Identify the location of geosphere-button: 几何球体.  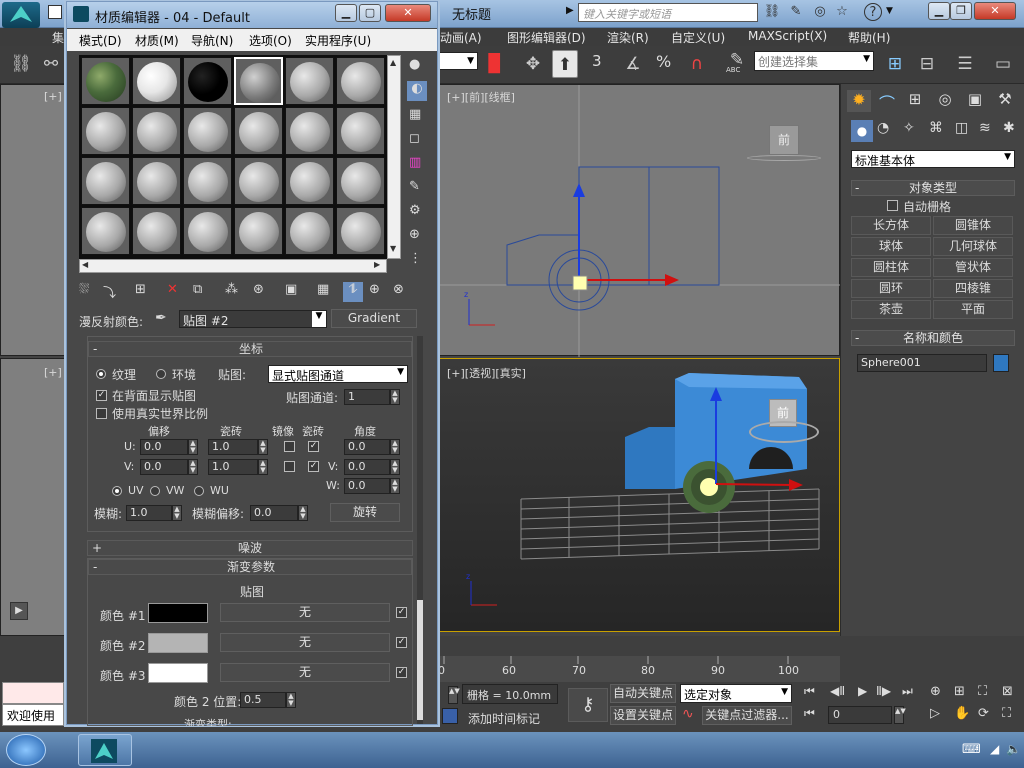
(973, 246).